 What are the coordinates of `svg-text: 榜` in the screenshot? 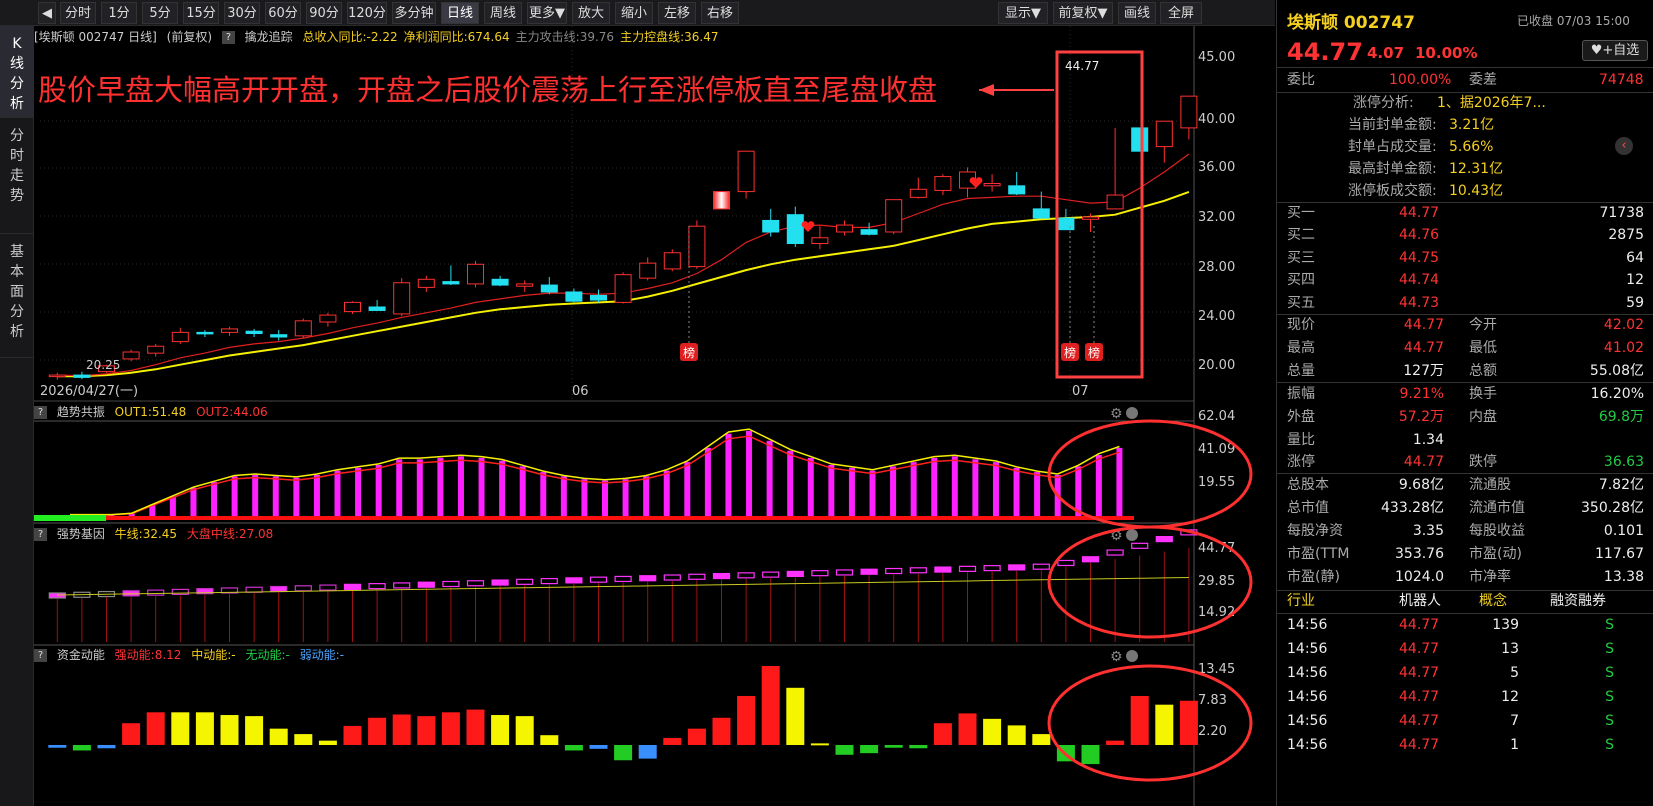 It's located at (689, 352).